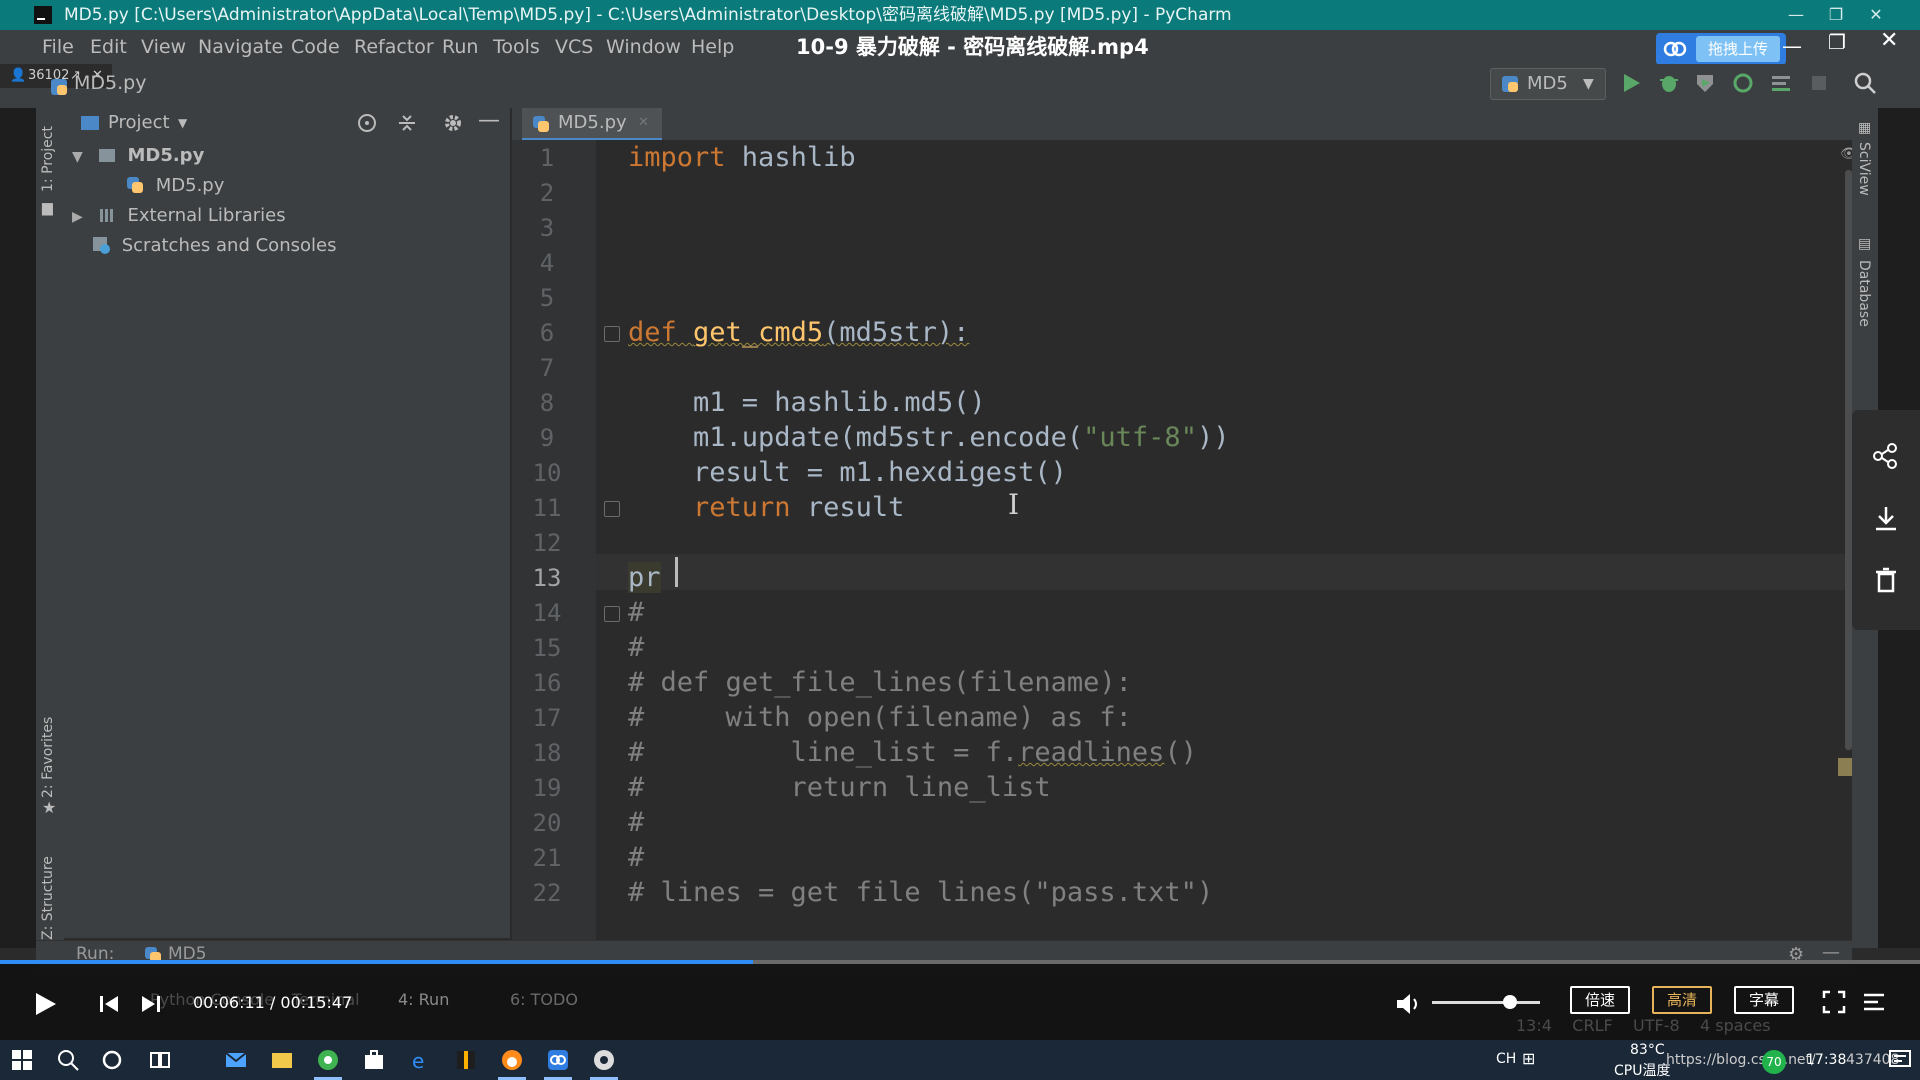  Describe the element at coordinates (282, 1060) in the screenshot. I see `file-explorer-icon` at that location.